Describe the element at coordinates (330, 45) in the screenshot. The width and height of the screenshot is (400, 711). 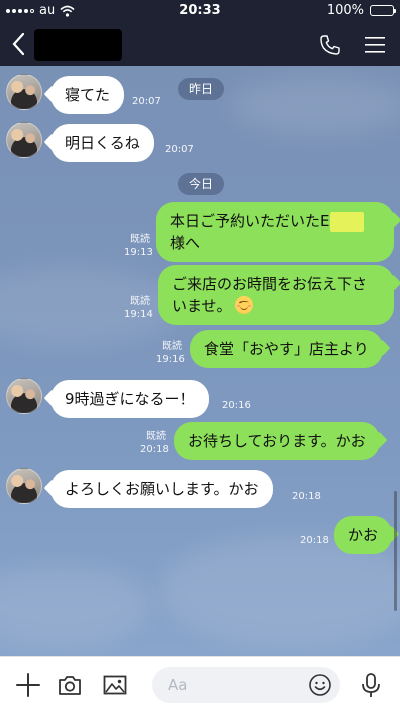
I see `phone-icon` at that location.